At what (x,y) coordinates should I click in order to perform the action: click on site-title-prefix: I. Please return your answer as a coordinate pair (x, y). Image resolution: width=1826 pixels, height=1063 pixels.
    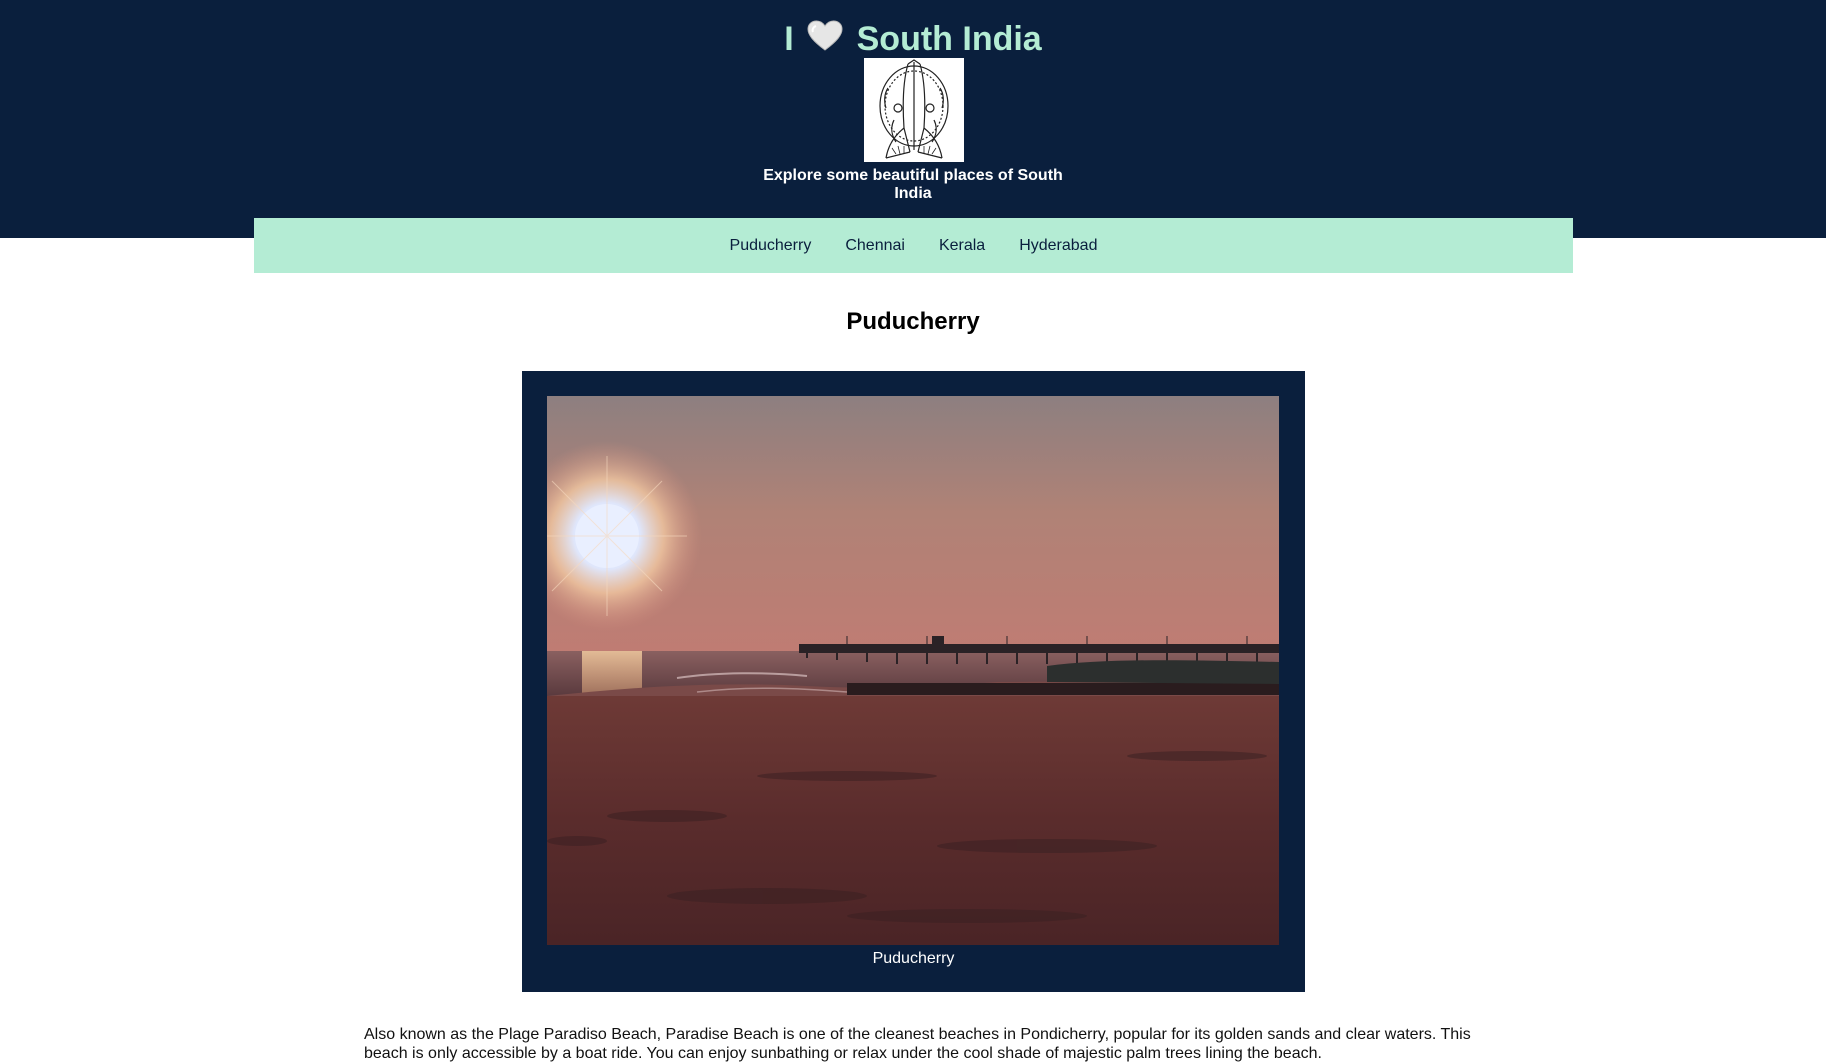
    Looking at the image, I should click on (789, 39).